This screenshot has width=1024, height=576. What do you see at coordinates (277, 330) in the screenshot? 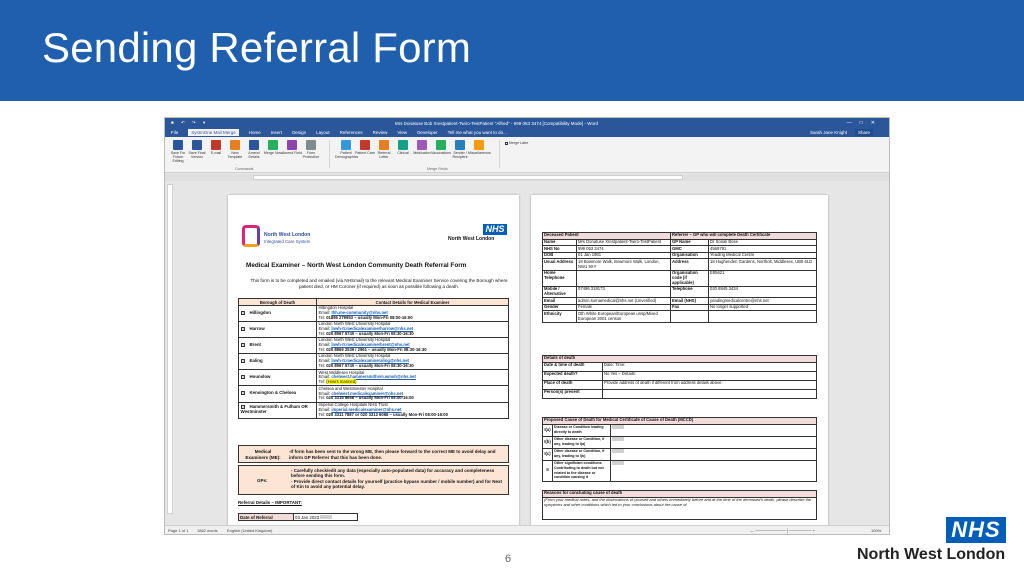
I see `borough-cell: Harrow` at bounding box center [277, 330].